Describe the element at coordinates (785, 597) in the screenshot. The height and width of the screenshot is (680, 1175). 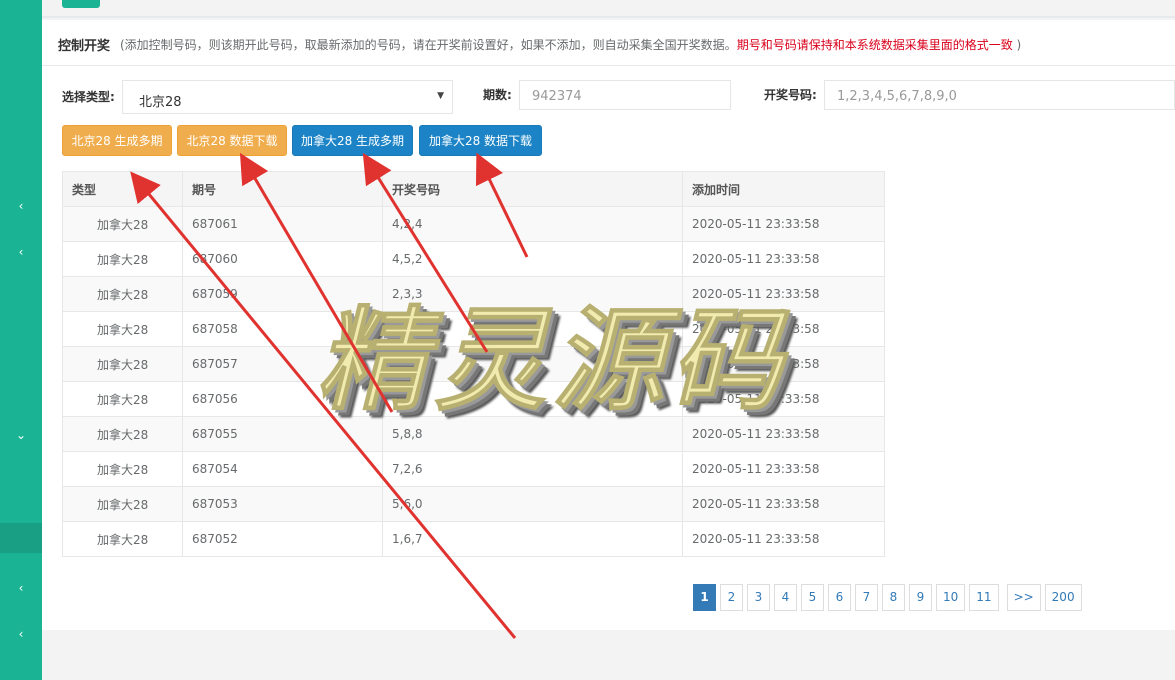
I see `page-link: 4` at that location.